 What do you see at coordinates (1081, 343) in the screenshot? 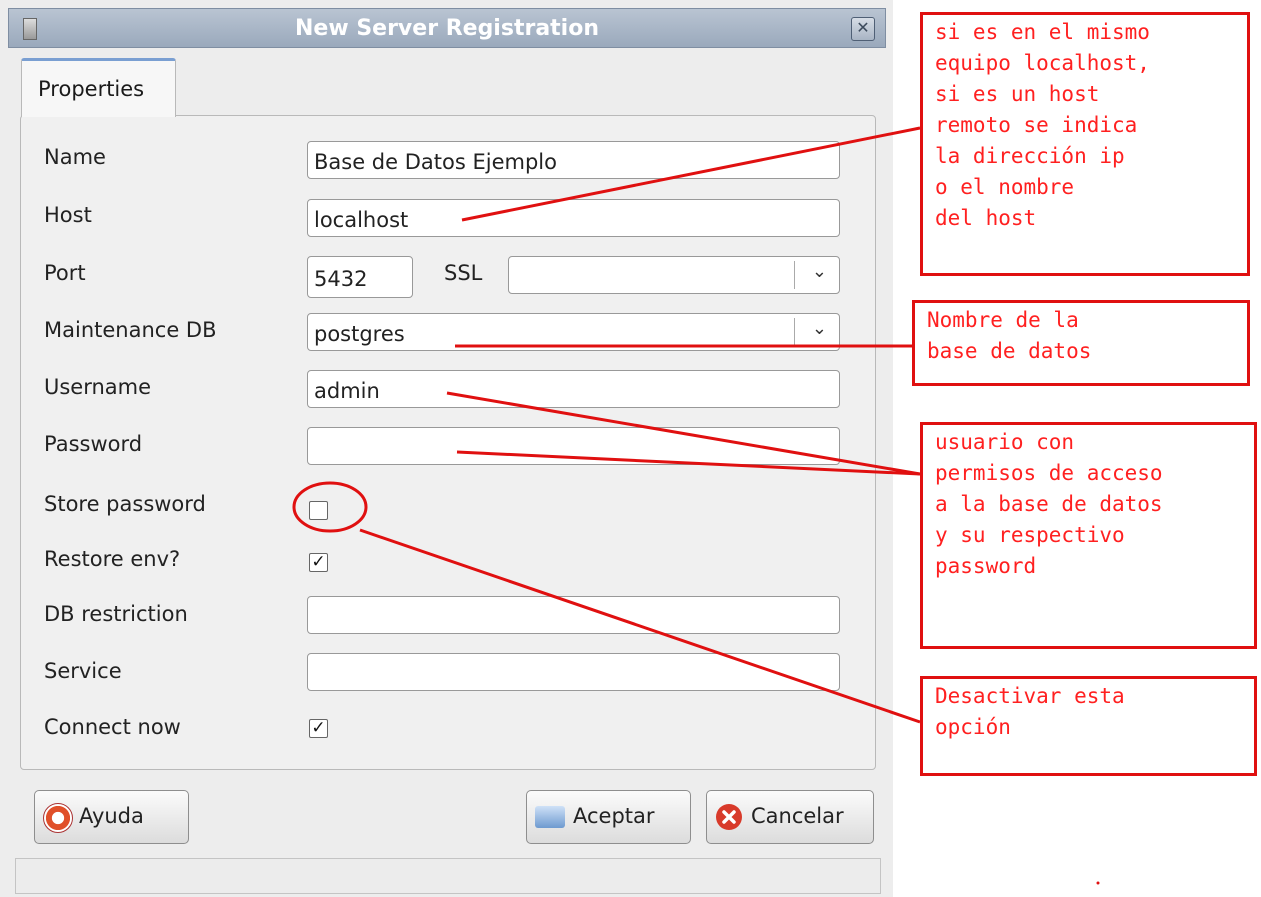
I see `db-annotation: Nombre de la base de datos` at bounding box center [1081, 343].